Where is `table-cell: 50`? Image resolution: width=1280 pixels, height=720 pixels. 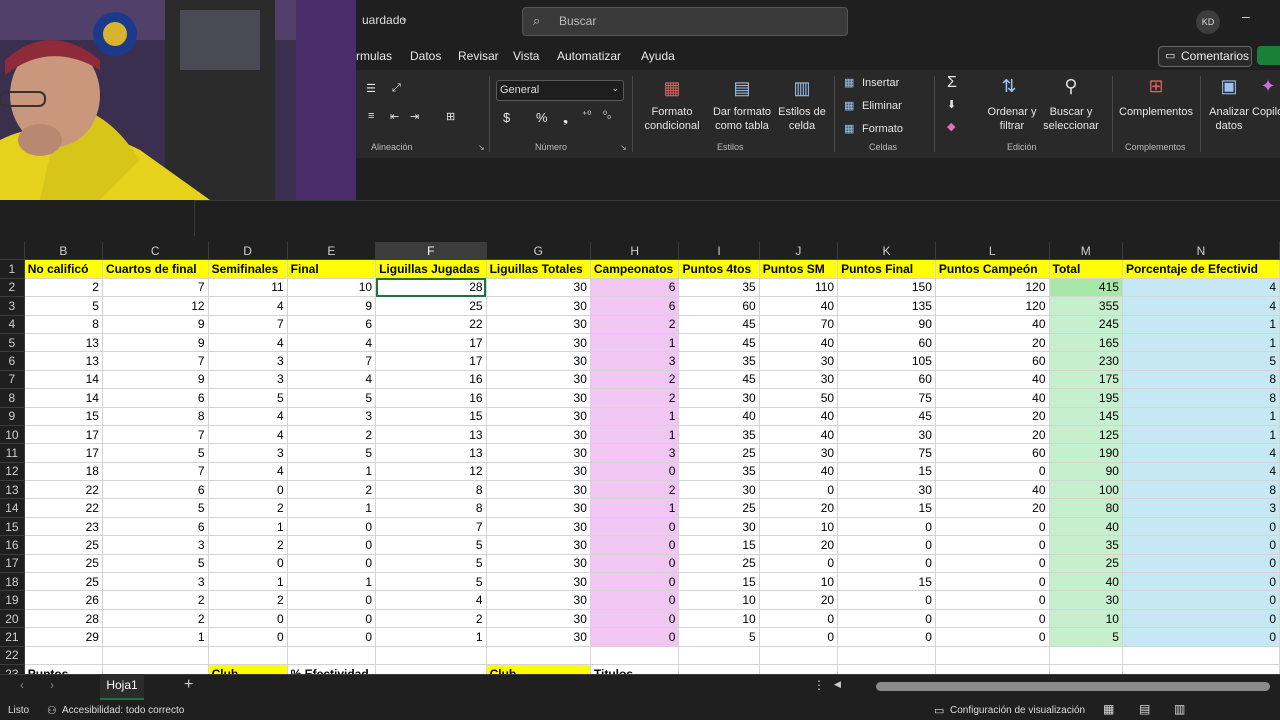 table-cell: 50 is located at coordinates (799, 398).